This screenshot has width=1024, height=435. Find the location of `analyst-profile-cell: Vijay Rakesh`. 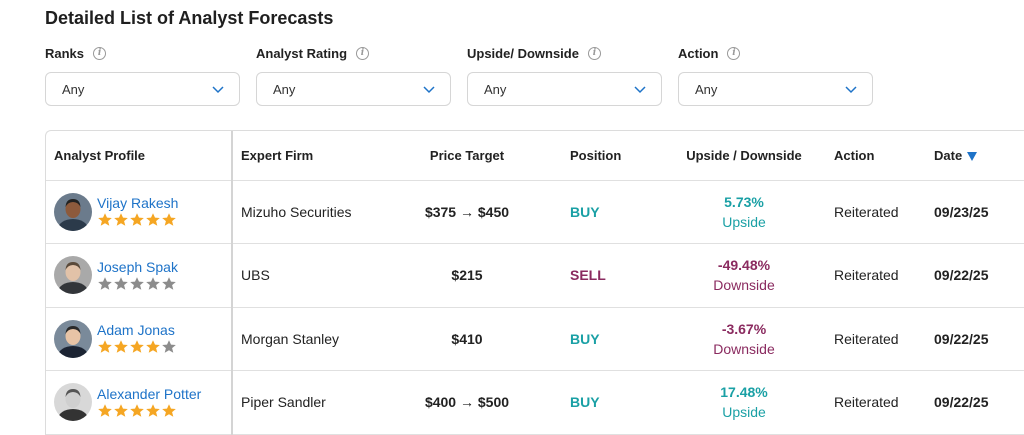

analyst-profile-cell: Vijay Rakesh is located at coordinates (139, 212).